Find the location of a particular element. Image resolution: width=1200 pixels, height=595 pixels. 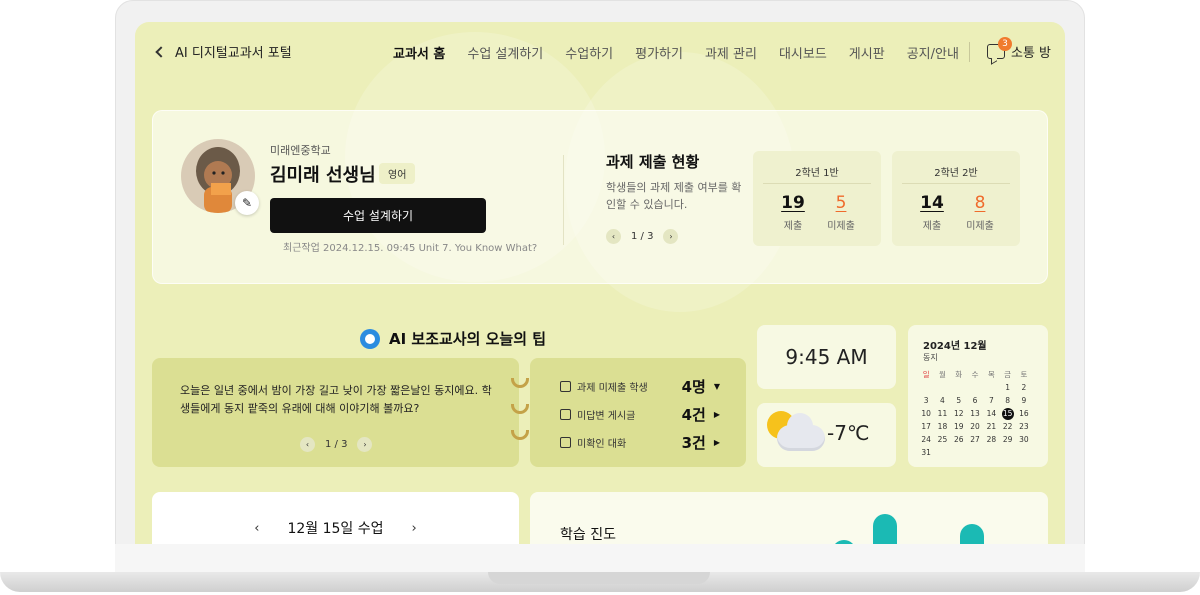

calendar-day: 12 is located at coordinates (959, 414).